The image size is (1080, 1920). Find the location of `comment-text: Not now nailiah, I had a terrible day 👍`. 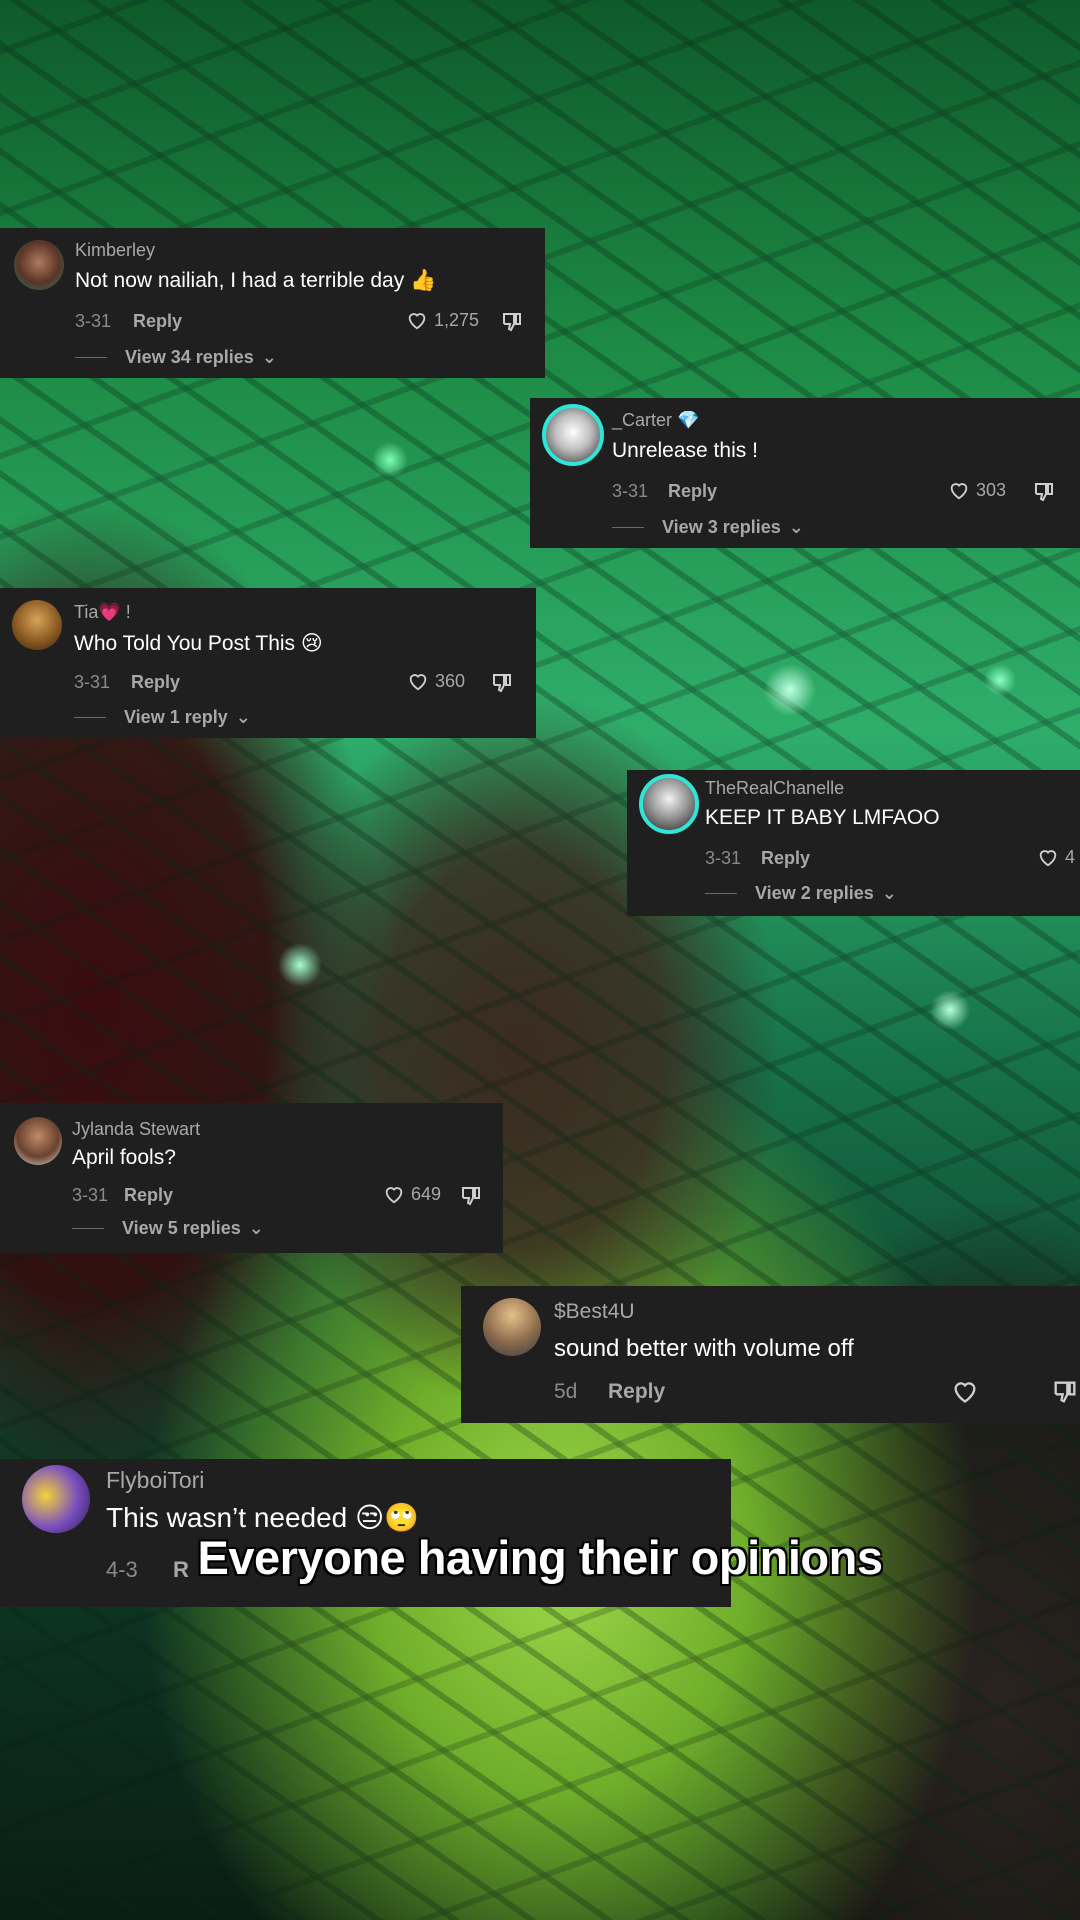

comment-text: Not now nailiah, I had a terrible day 👍 is located at coordinates (256, 280).